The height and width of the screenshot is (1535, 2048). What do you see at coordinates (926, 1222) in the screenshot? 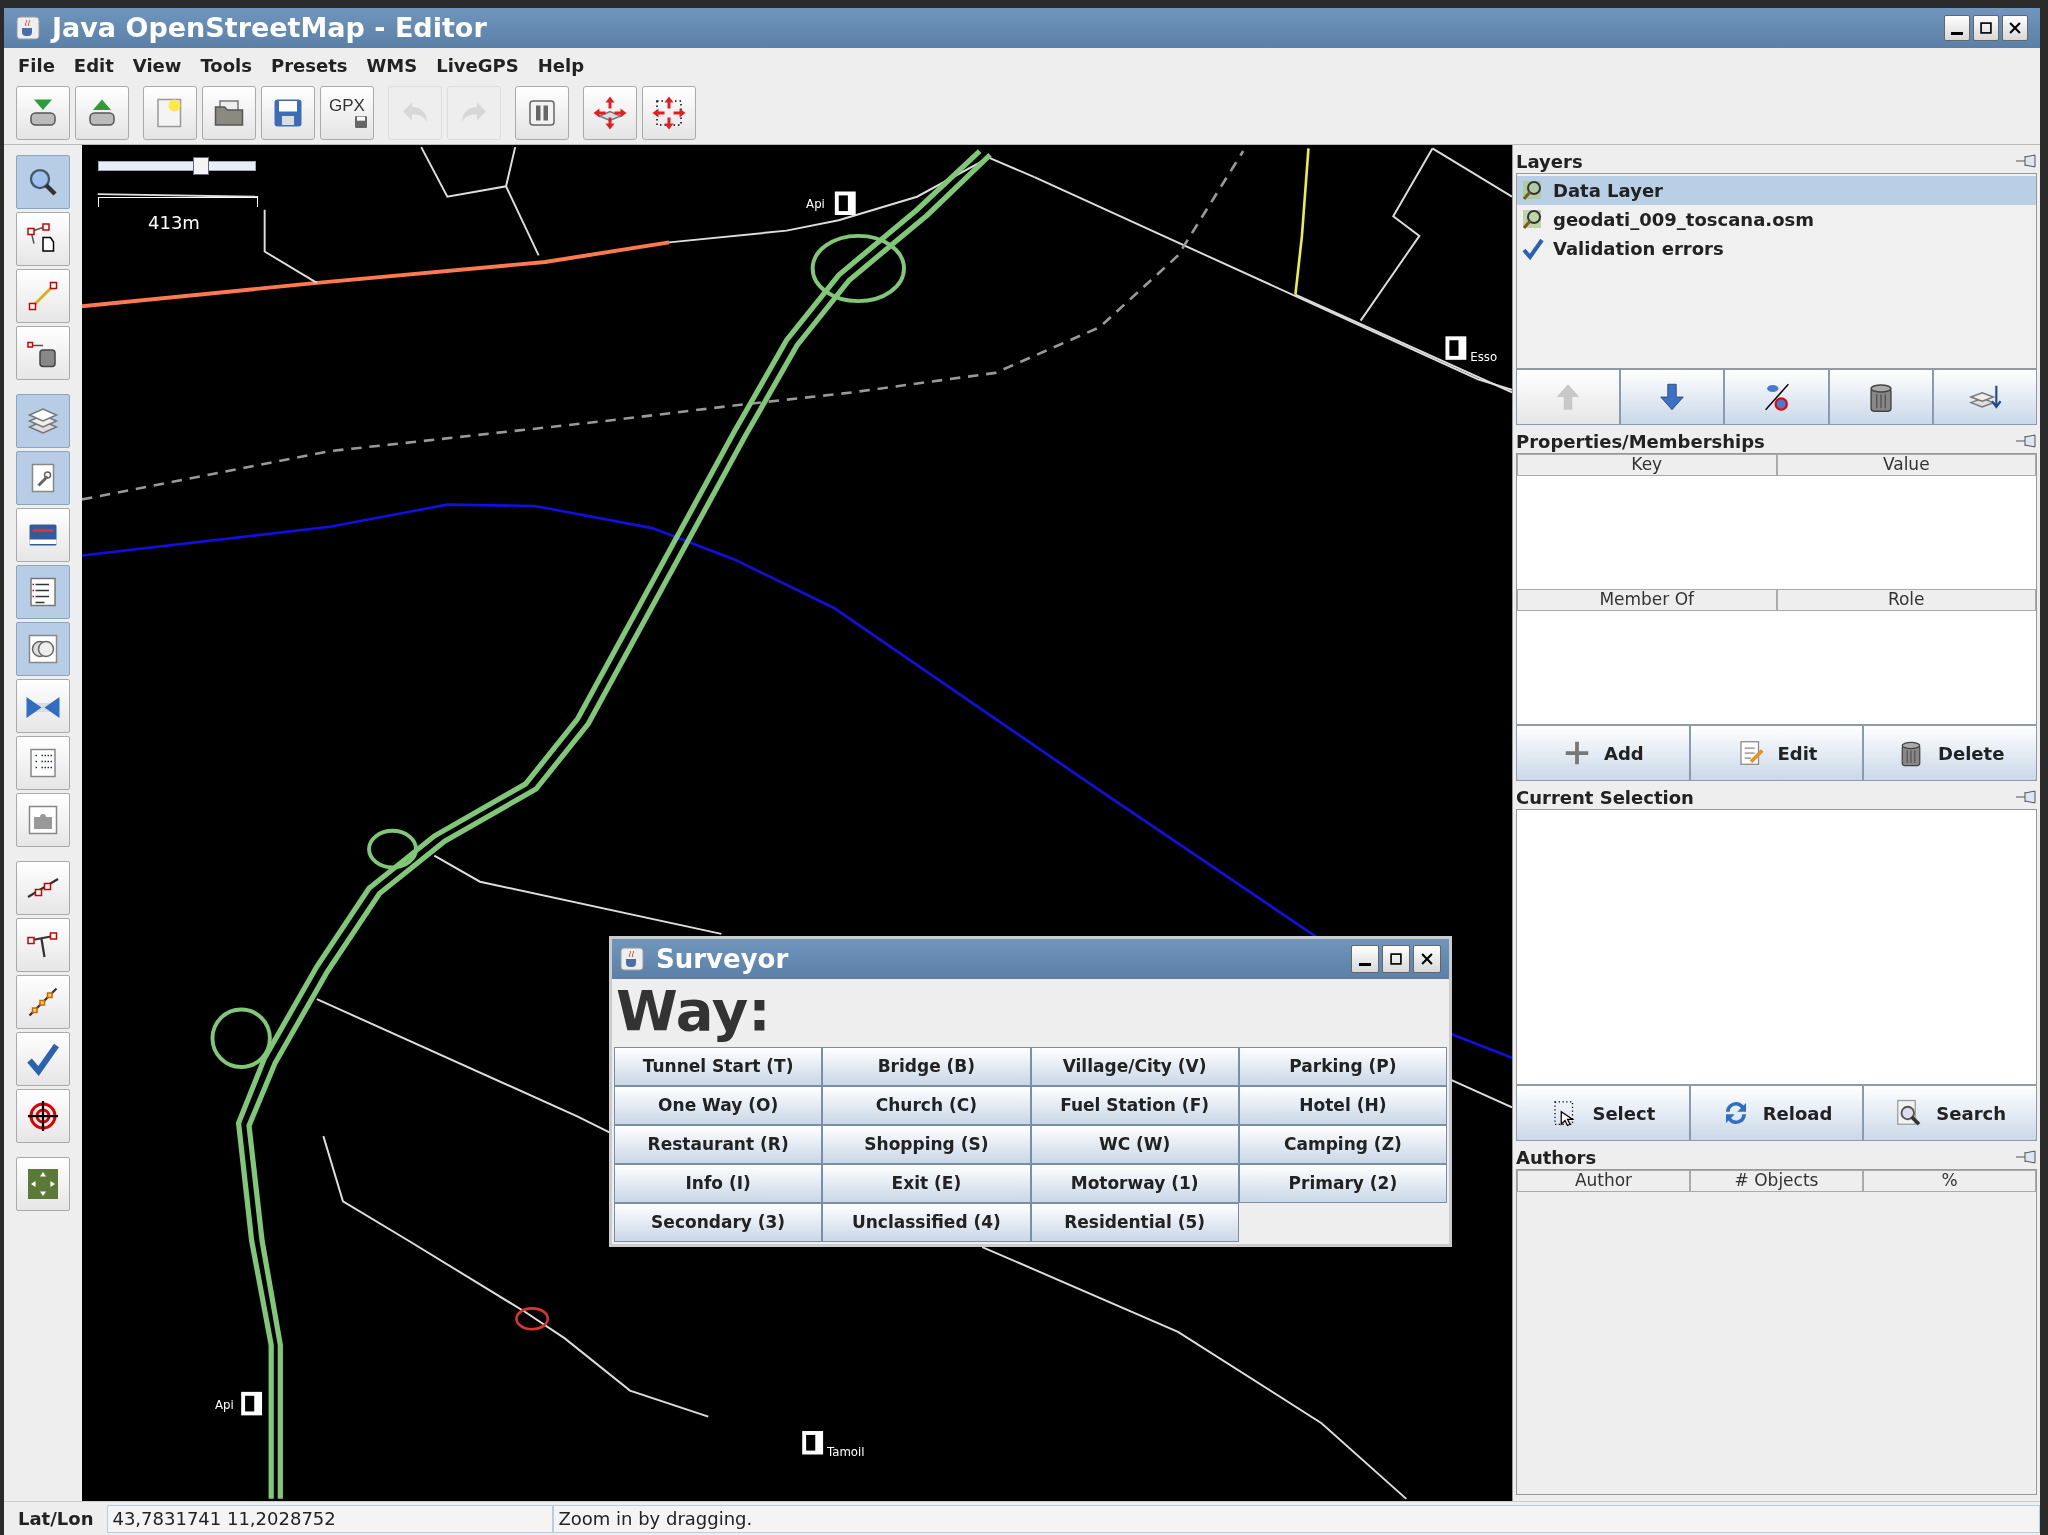
I see `preset-button: Unclassified (4)` at bounding box center [926, 1222].